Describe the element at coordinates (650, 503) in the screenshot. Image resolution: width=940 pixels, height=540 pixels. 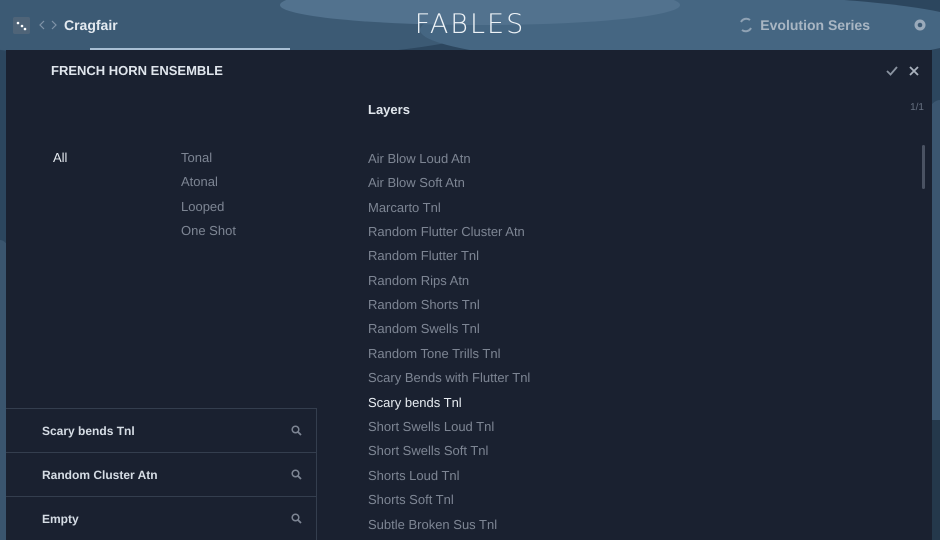
I see `layer-item: Shorts Soft Tnl` at that location.